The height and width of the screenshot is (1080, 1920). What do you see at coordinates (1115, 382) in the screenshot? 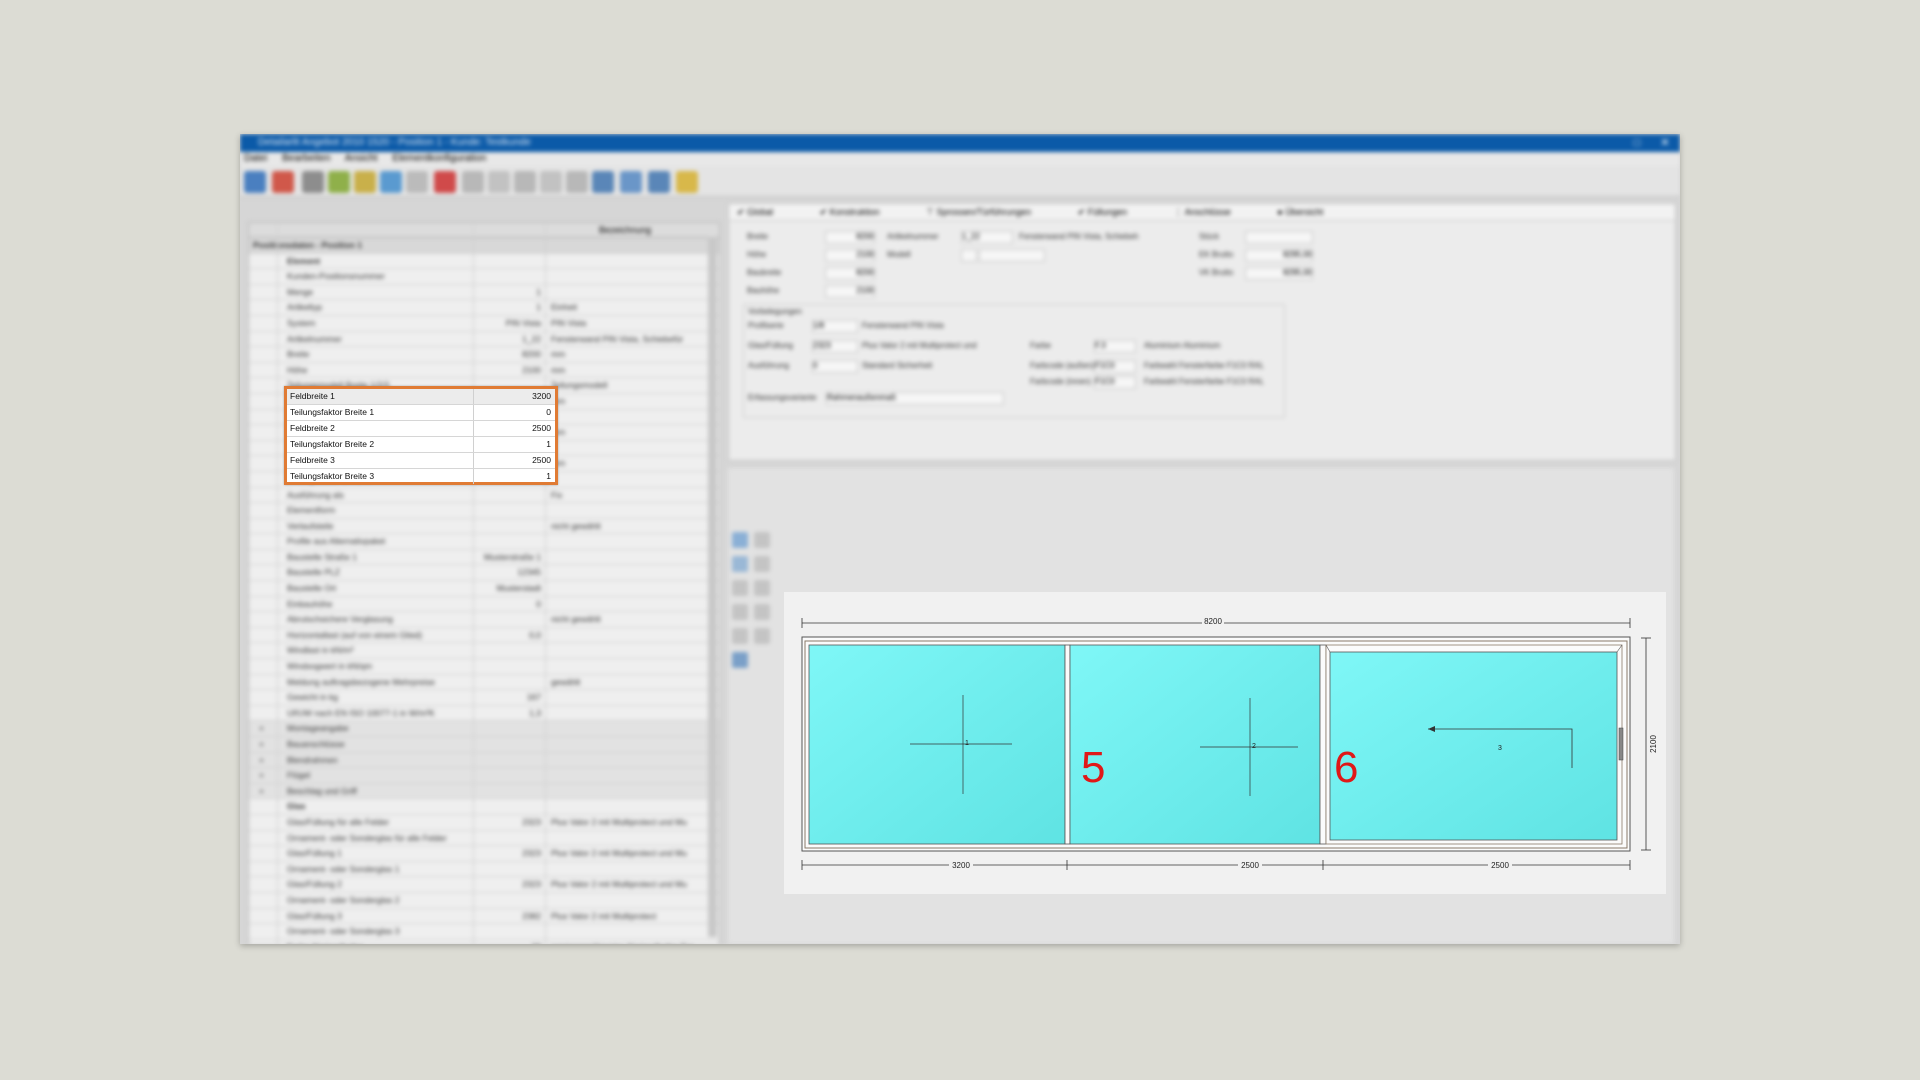
I see `farbcode-innen-field: F1C0` at bounding box center [1115, 382].